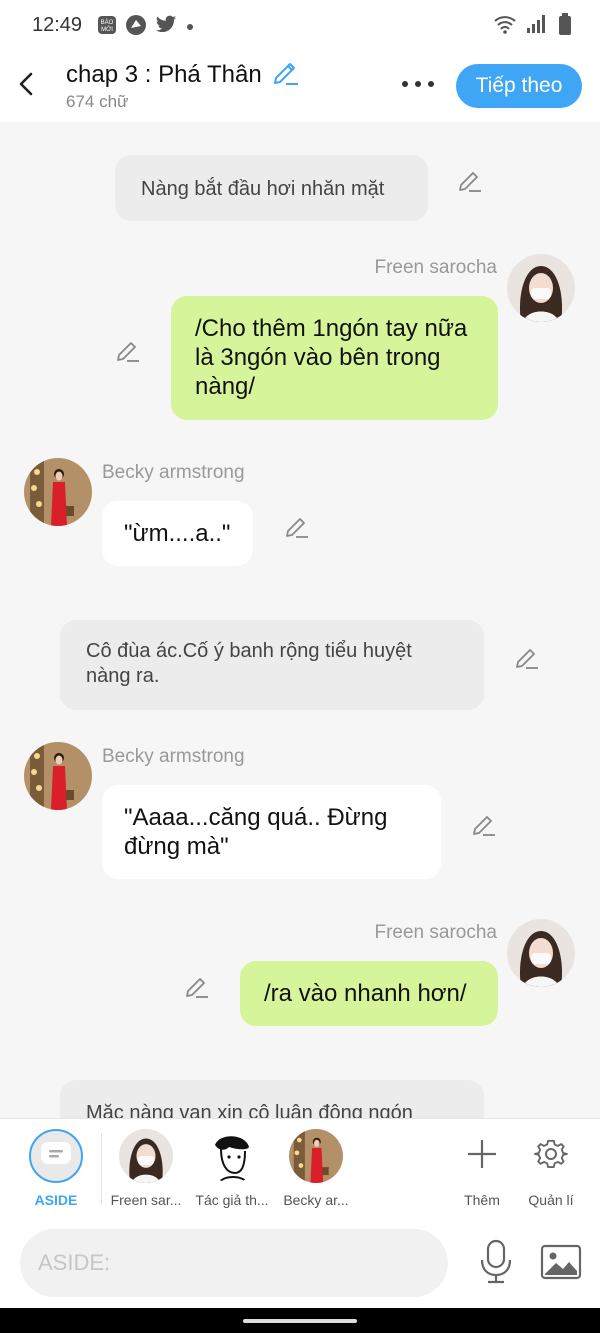 The height and width of the screenshot is (1333, 600). I want to click on message-bubble-right: /ra vào nhanh hơn/, so click(369, 993).